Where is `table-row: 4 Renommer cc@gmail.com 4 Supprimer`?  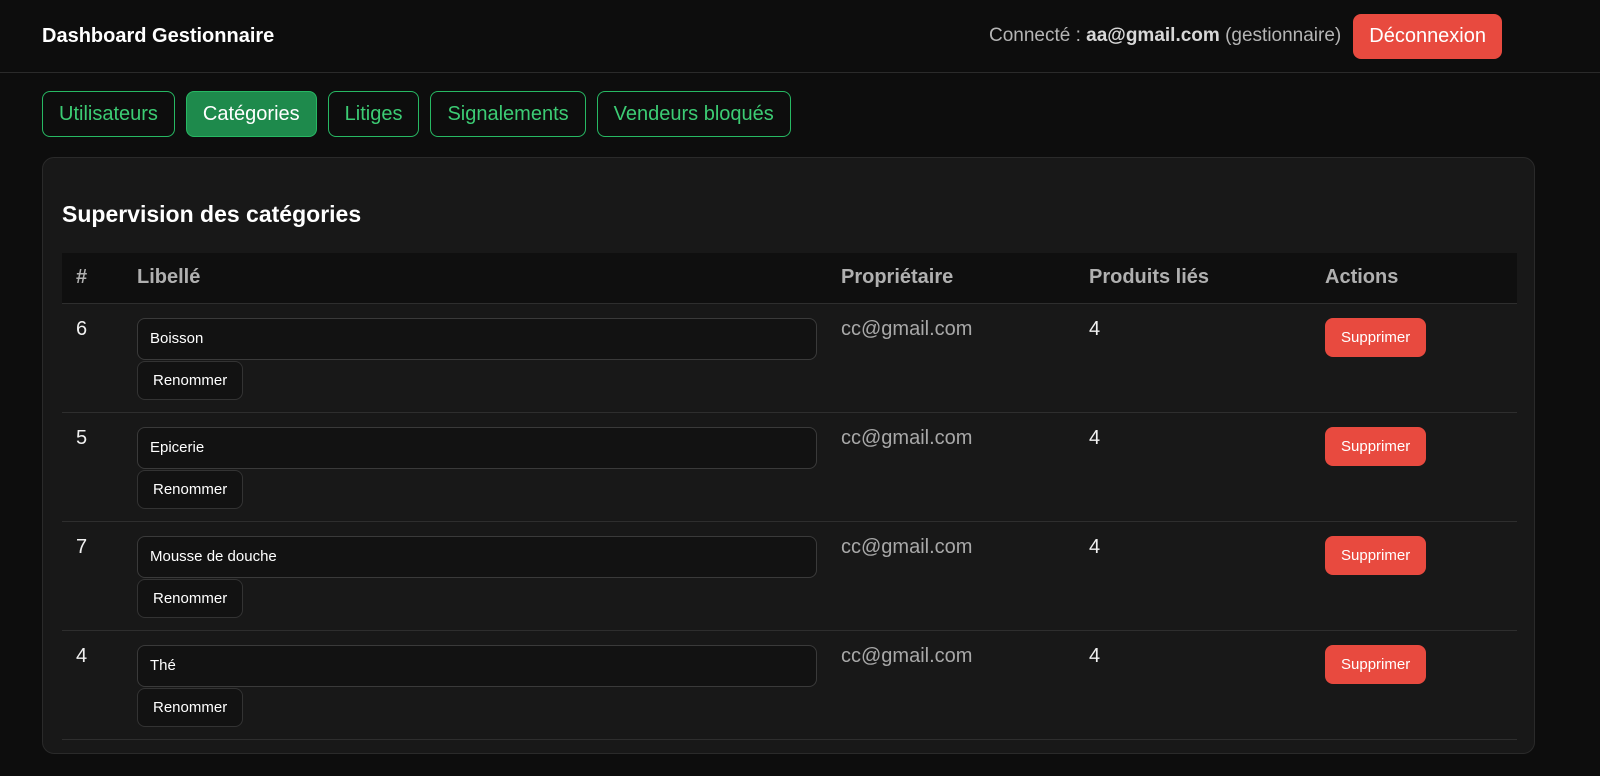
table-row: 4 Renommer cc@gmail.com 4 Supprimer is located at coordinates (789, 685).